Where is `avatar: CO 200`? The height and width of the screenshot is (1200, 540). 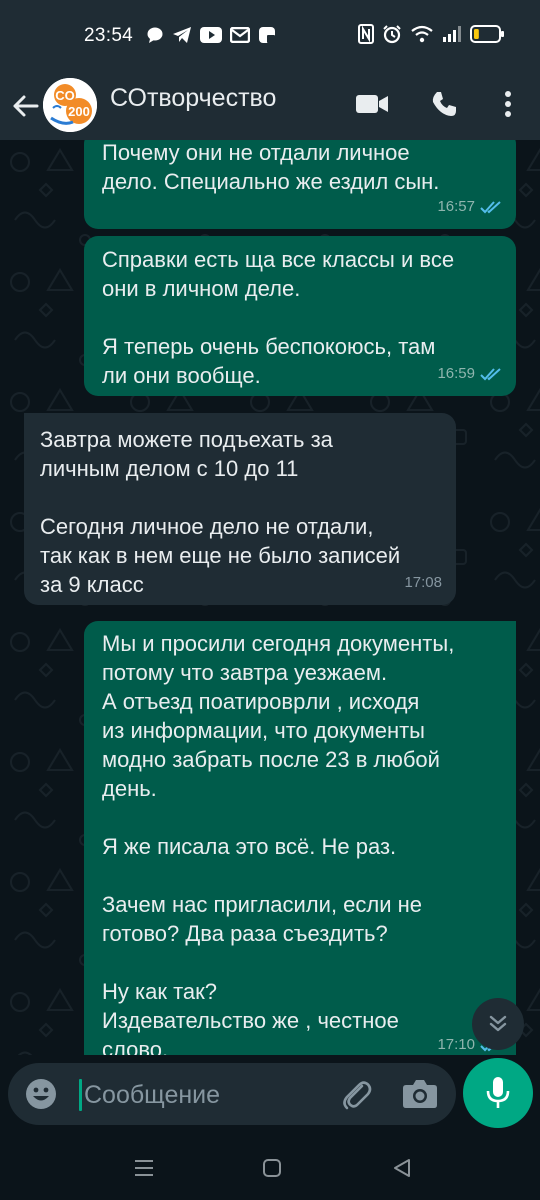
avatar: CO 200 is located at coordinates (70, 105).